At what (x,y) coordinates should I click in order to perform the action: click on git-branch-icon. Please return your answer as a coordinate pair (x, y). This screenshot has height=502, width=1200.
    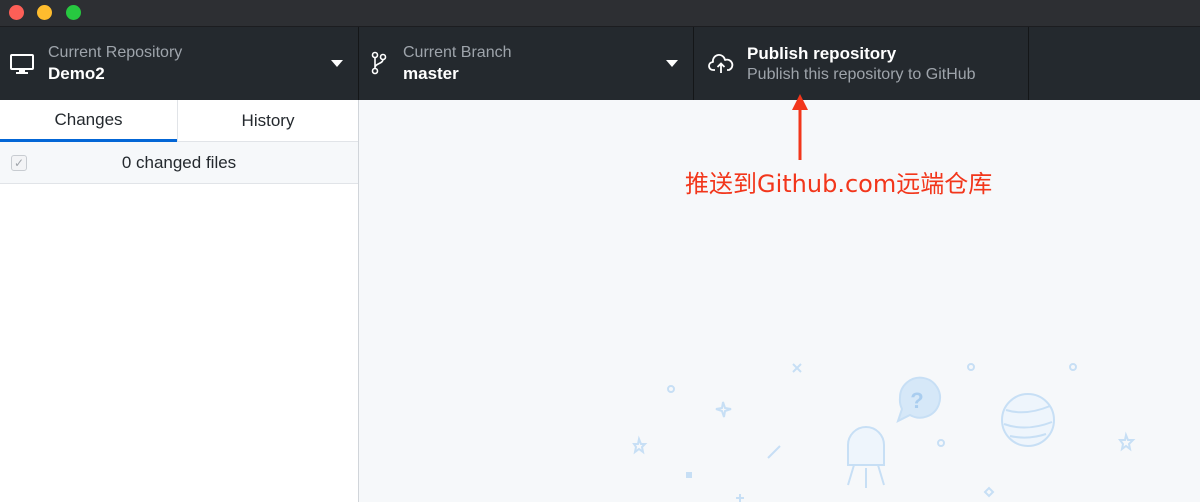
    Looking at the image, I should click on (379, 63).